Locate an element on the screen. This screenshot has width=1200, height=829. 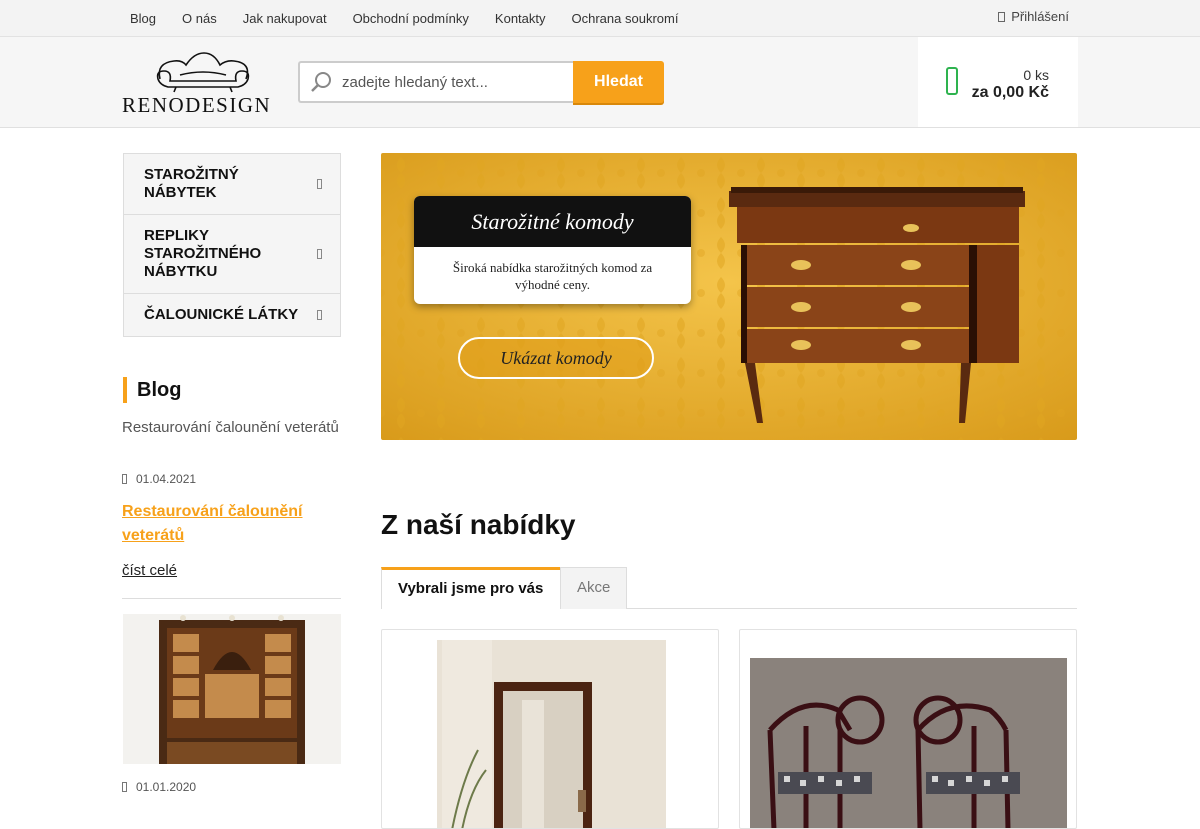
offer-tabs: Vybrali jsme pro vás Akce is located at coordinates (729, 588).